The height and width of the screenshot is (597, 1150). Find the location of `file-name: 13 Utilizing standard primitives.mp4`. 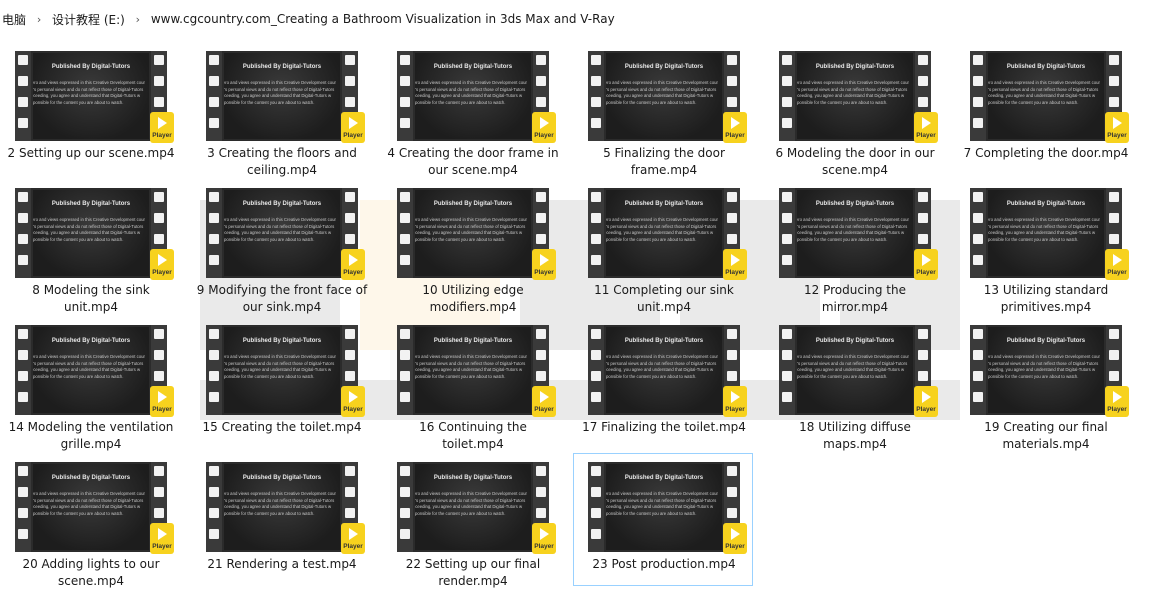

file-name: 13 Utilizing standard primitives.mp4 is located at coordinates (1046, 298).